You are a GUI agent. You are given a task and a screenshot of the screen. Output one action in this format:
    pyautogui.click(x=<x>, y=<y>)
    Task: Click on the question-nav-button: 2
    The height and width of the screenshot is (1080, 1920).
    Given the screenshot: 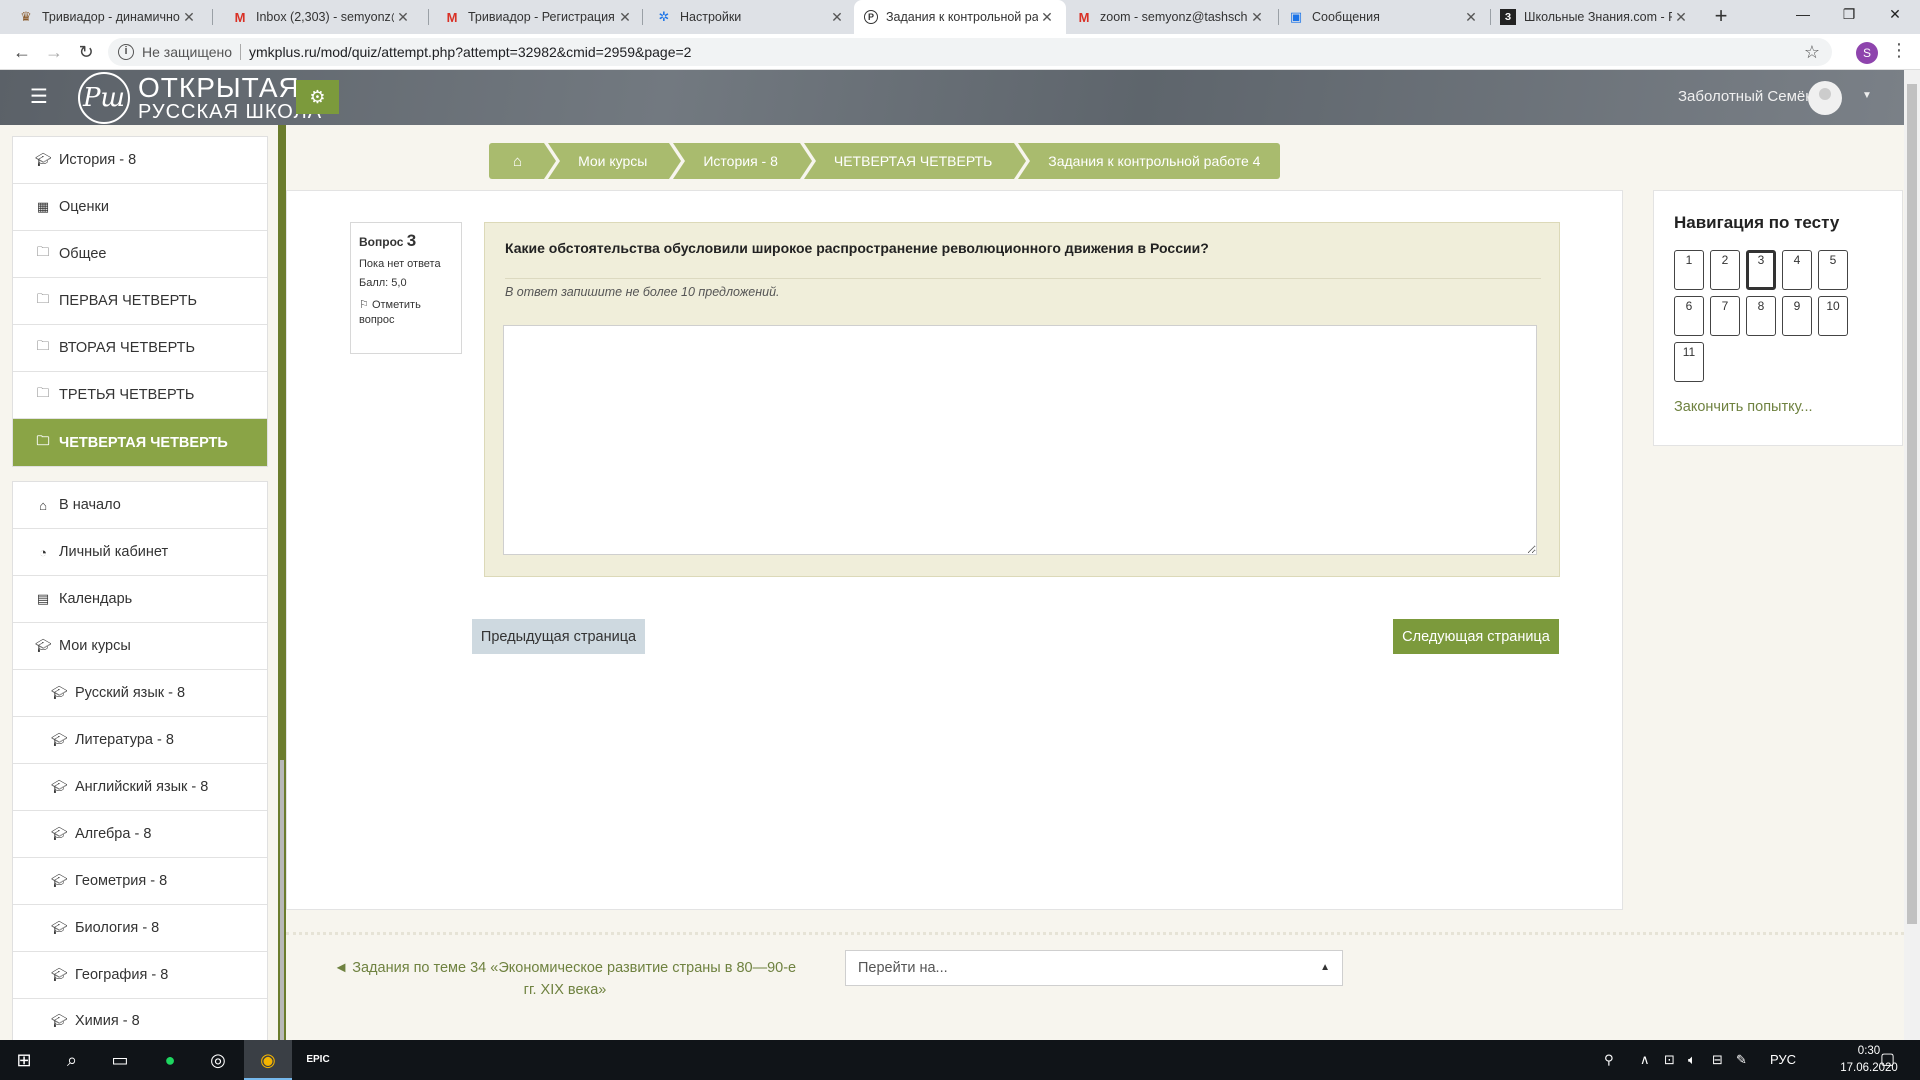 What is the action you would take?
    pyautogui.click(x=1725, y=270)
    